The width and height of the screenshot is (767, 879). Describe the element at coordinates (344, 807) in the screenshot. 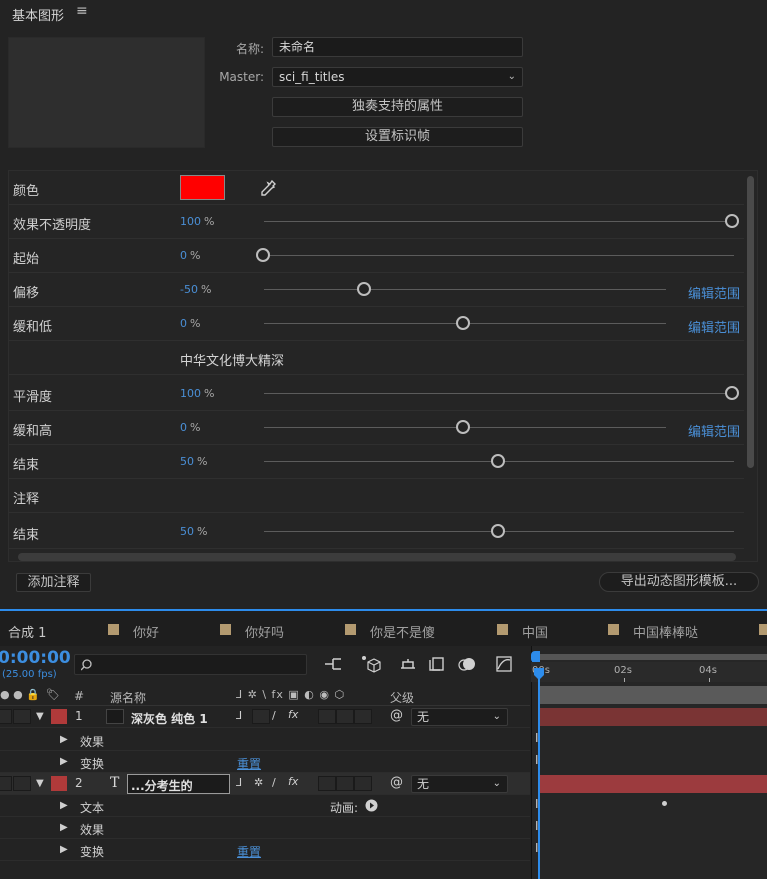

I see `animate-label: 动画:` at that location.